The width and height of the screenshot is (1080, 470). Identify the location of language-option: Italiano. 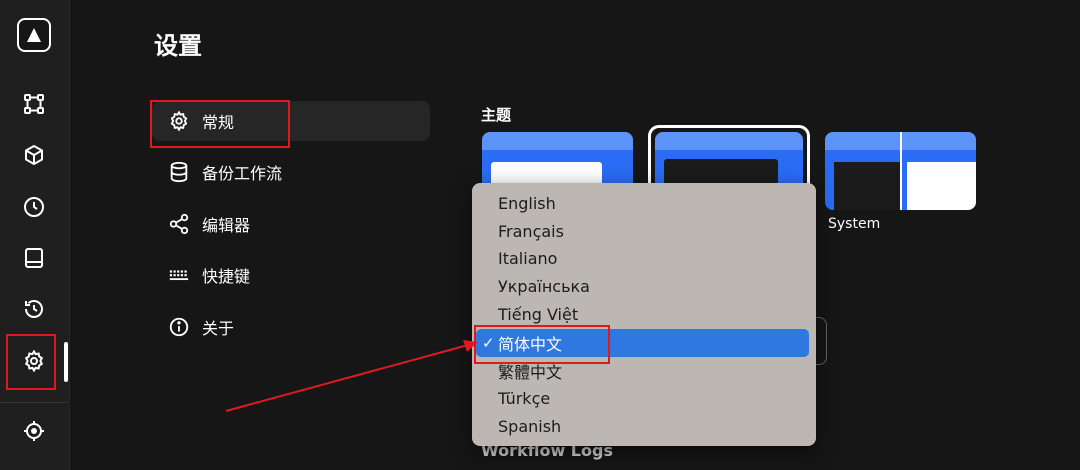
(642, 258).